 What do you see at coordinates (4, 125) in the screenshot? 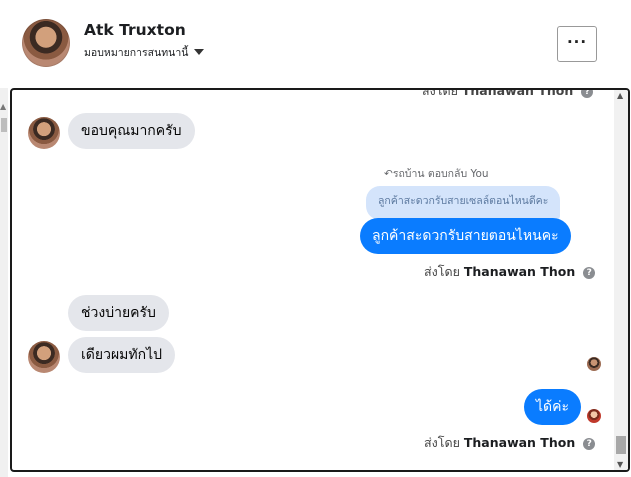
I see `page-scrollbar-thumb` at bounding box center [4, 125].